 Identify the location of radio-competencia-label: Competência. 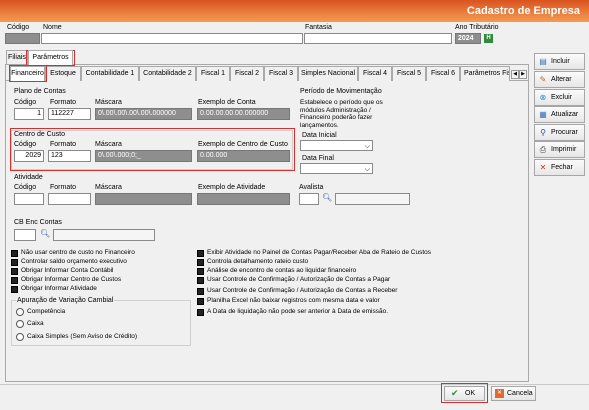
(46, 311).